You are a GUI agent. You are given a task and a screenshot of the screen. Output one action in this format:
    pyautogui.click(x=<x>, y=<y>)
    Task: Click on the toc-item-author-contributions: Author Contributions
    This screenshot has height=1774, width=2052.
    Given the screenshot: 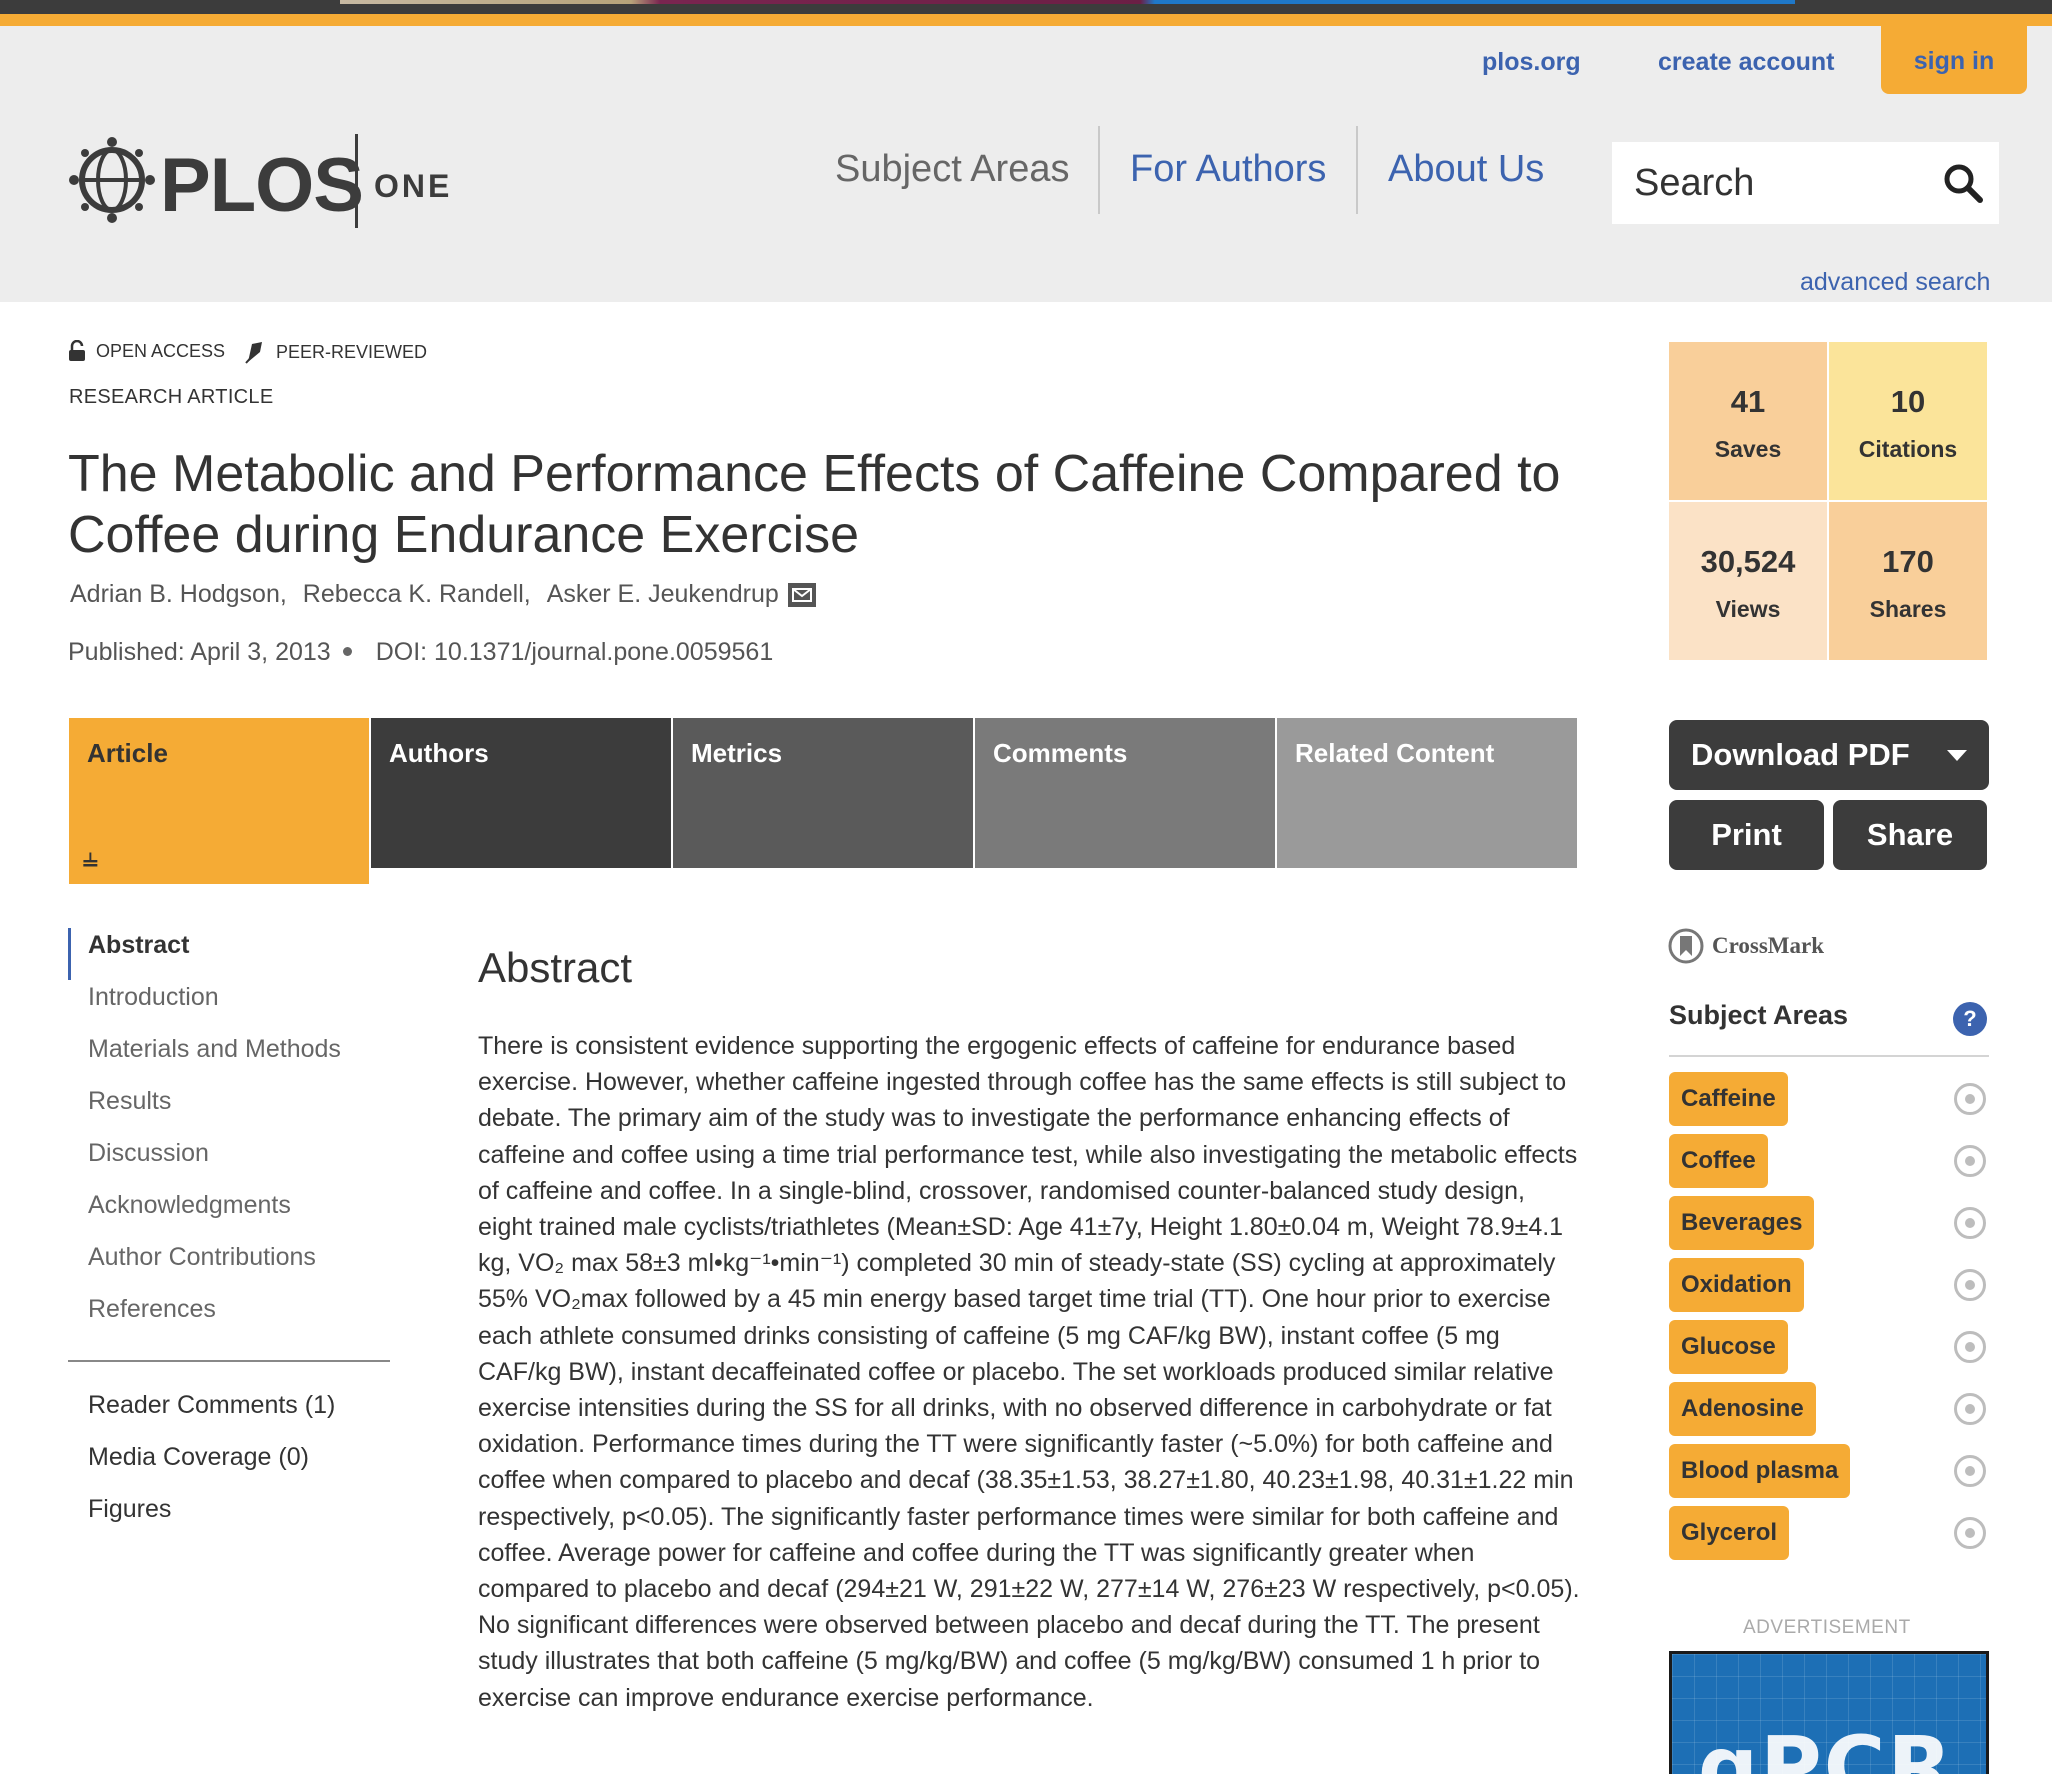 What is the action you would take?
    pyautogui.click(x=229, y=1266)
    